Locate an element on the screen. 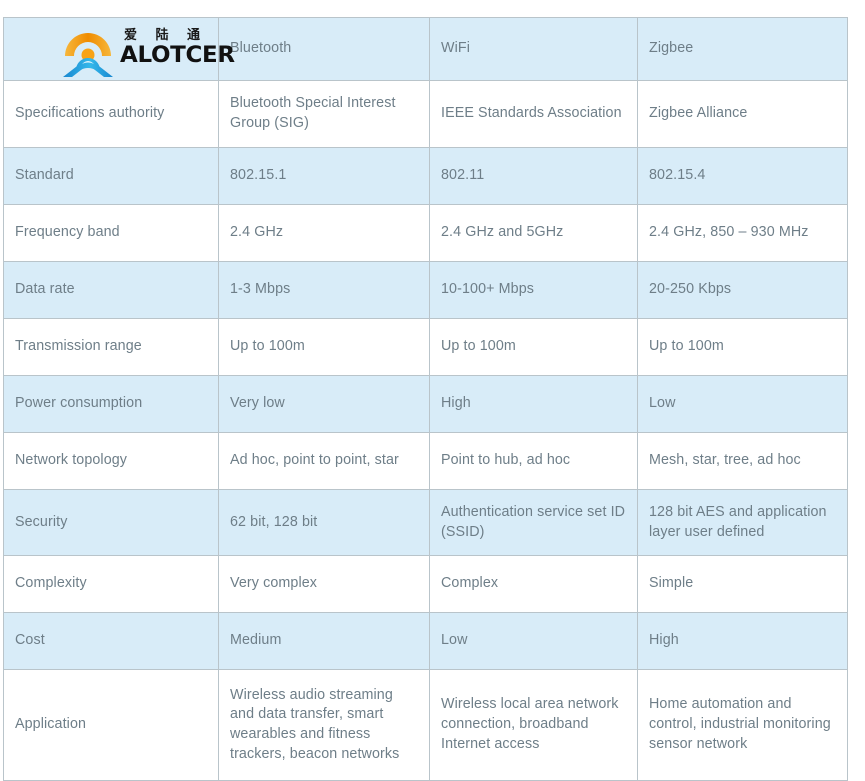 This screenshot has width=865, height=781. column-header-zigbee: Zigbee is located at coordinates (742, 49).